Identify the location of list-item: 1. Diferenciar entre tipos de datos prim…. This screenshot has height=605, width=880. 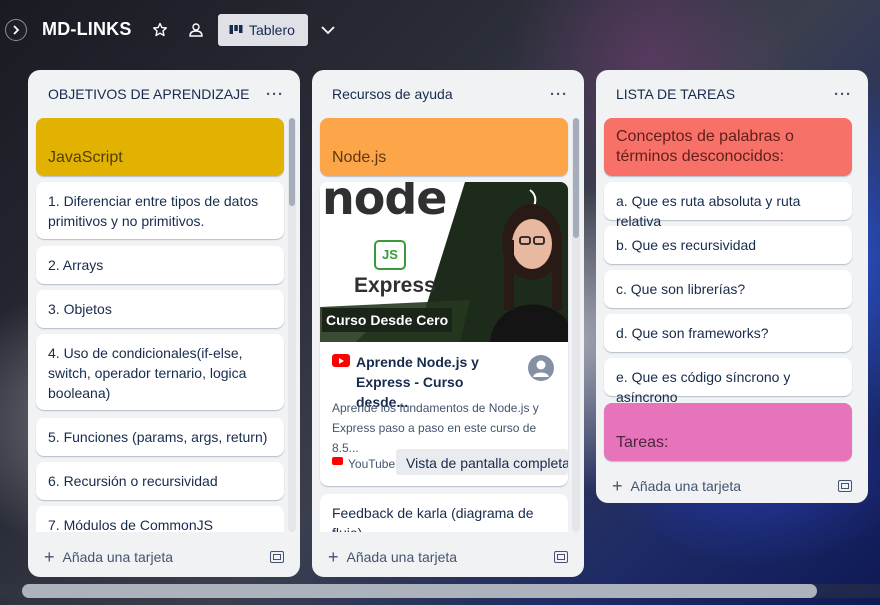
(160, 210).